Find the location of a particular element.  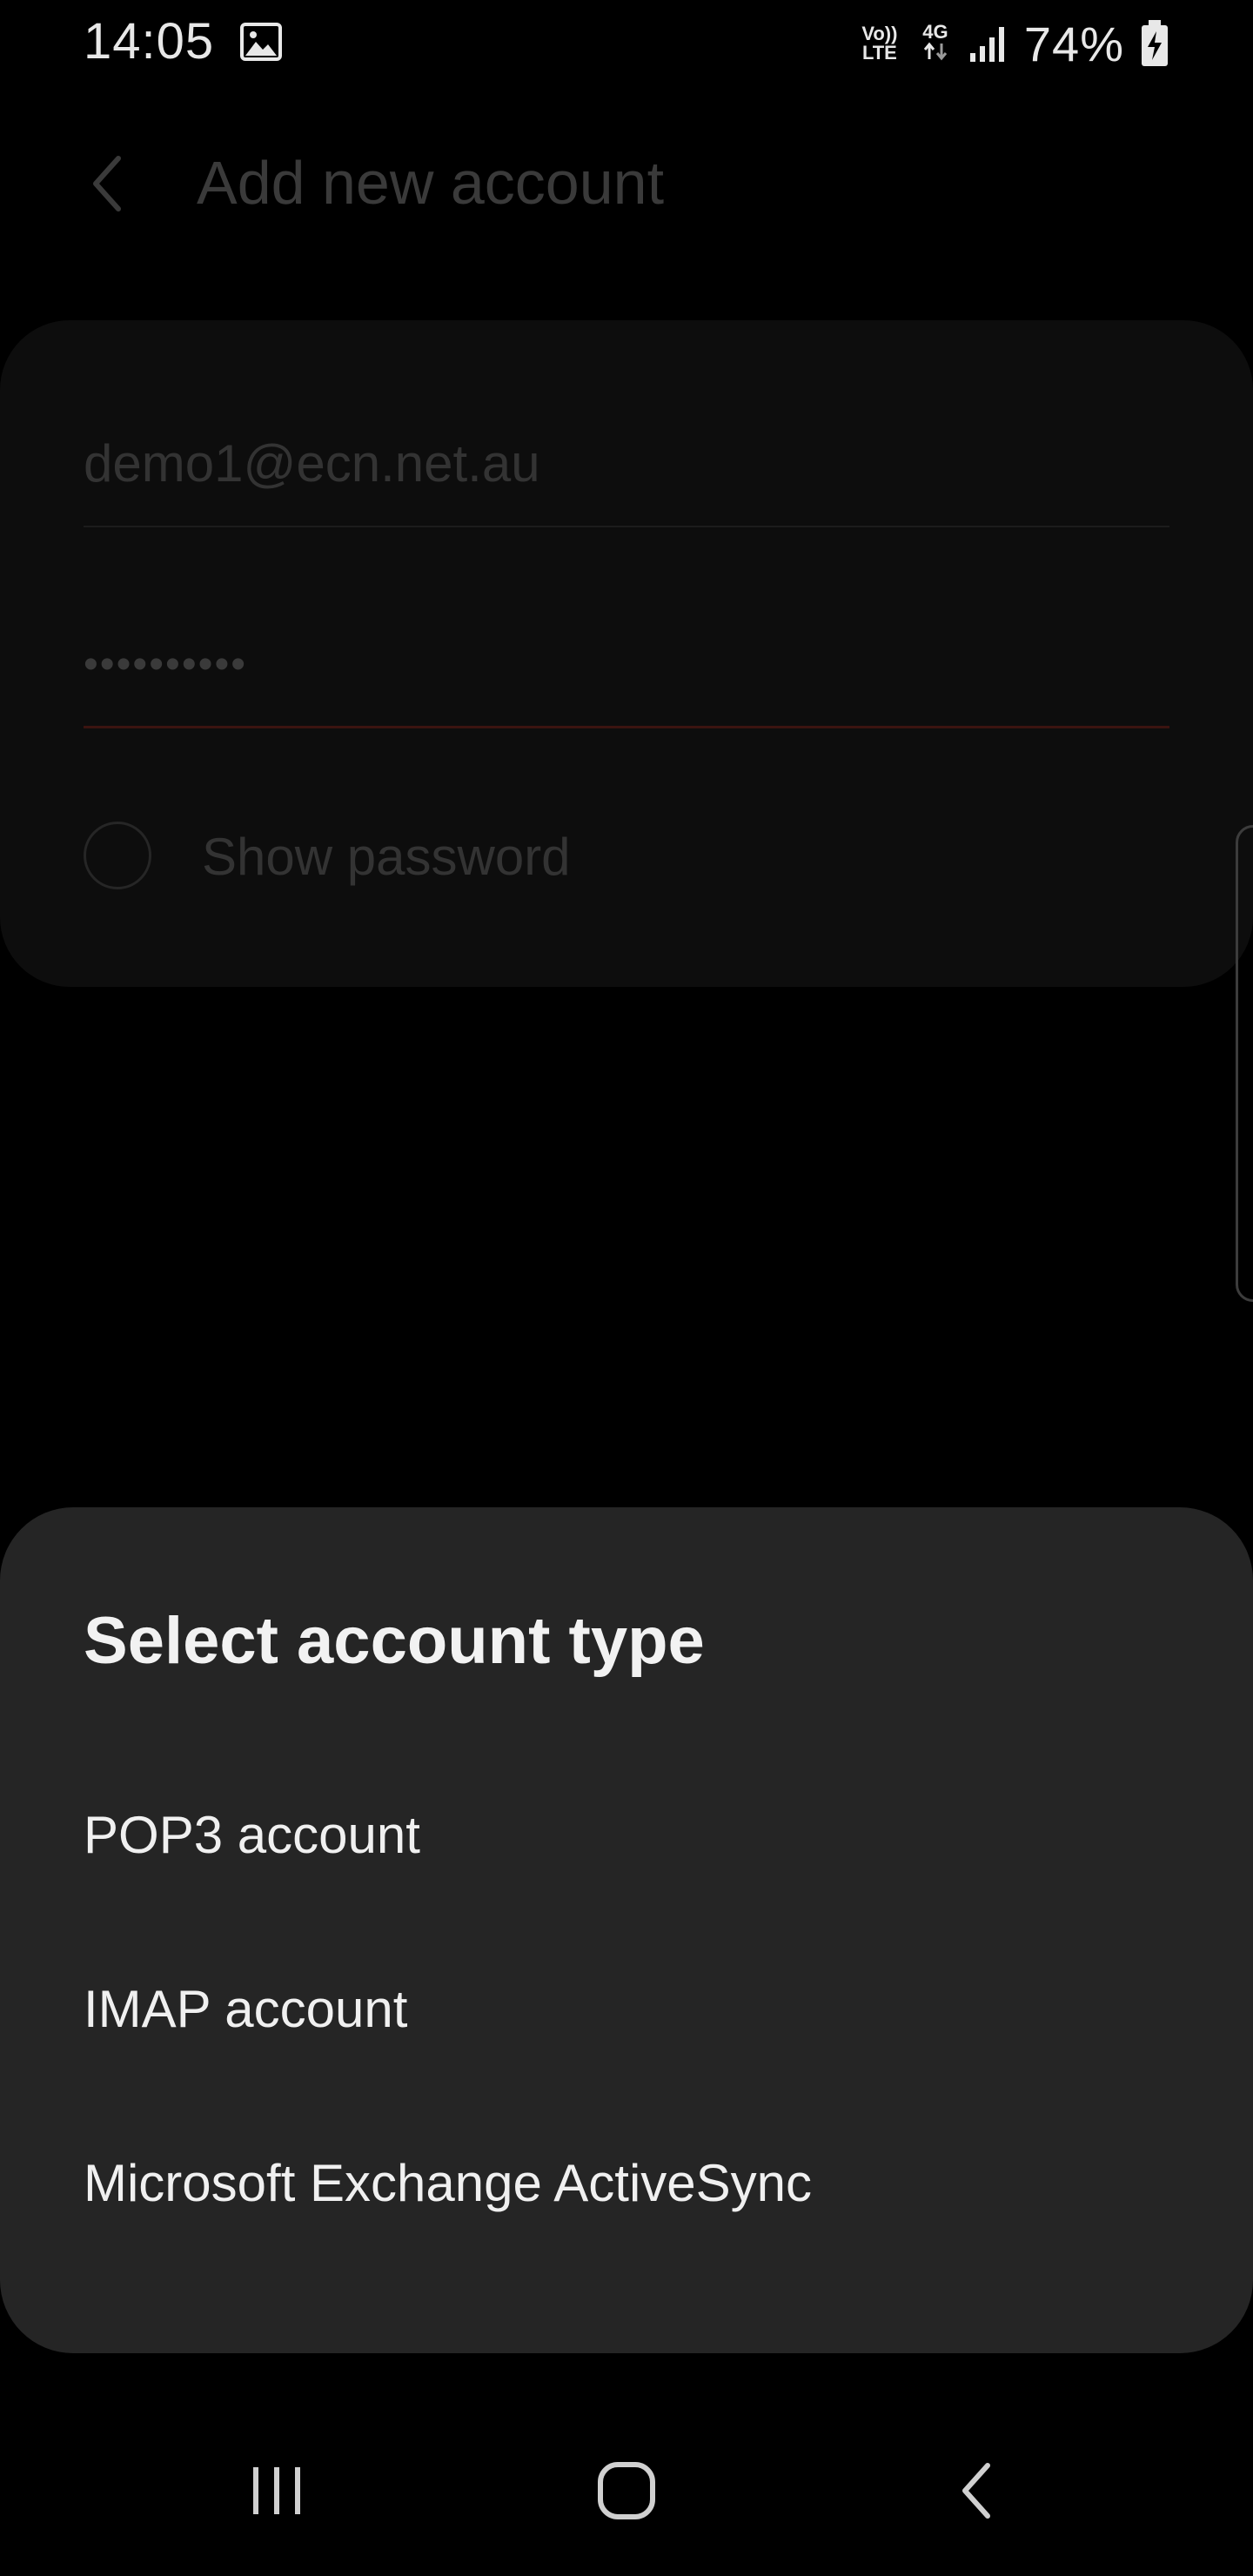

email-field: demo1@ecn.net.au is located at coordinates (626, 480).